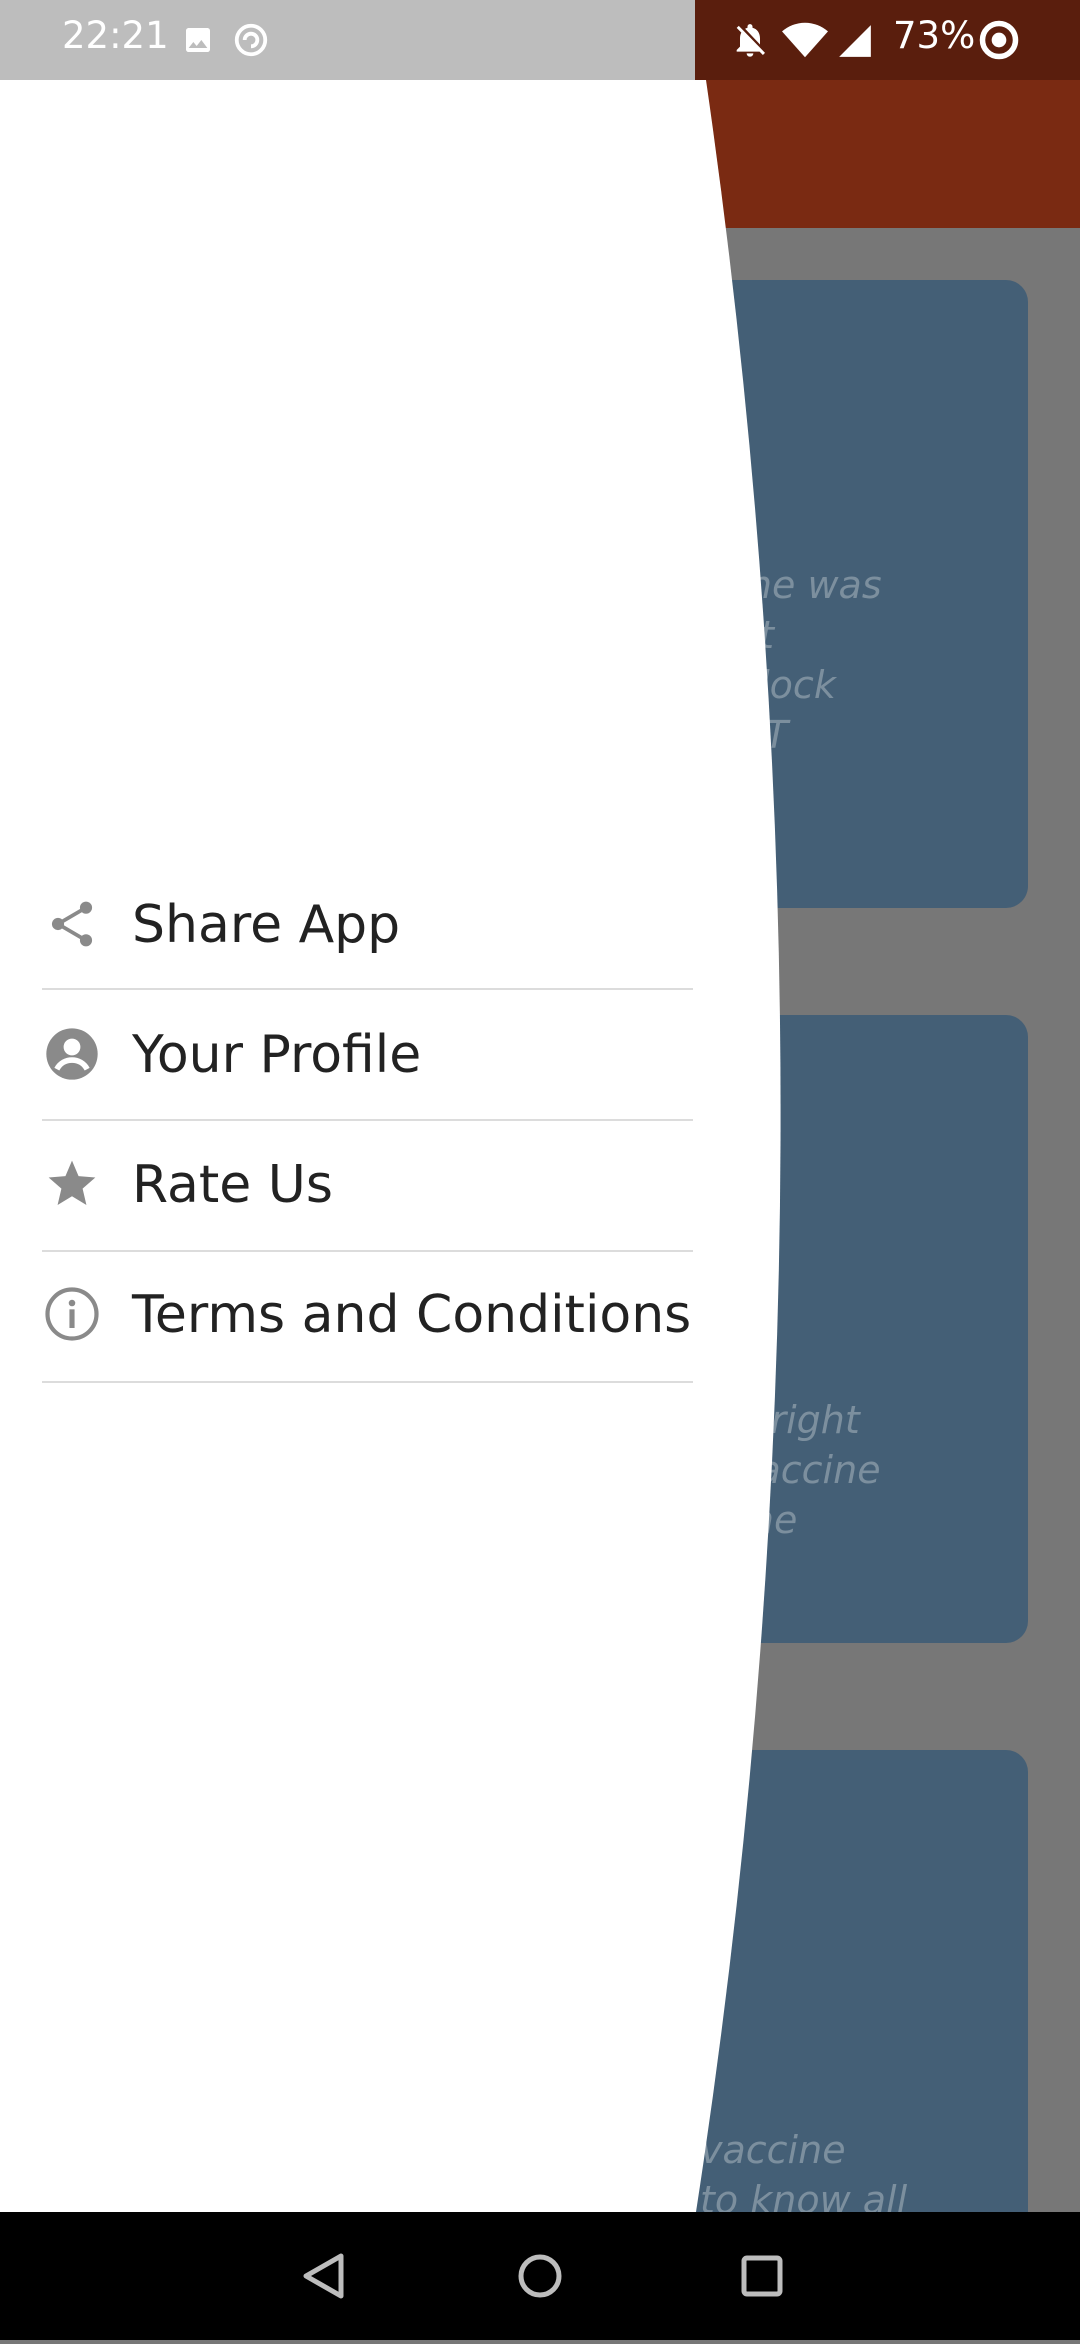 Image resolution: width=1080 pixels, height=2344 pixels. Describe the element at coordinates (72, 1182) in the screenshot. I see `star-icon` at that location.